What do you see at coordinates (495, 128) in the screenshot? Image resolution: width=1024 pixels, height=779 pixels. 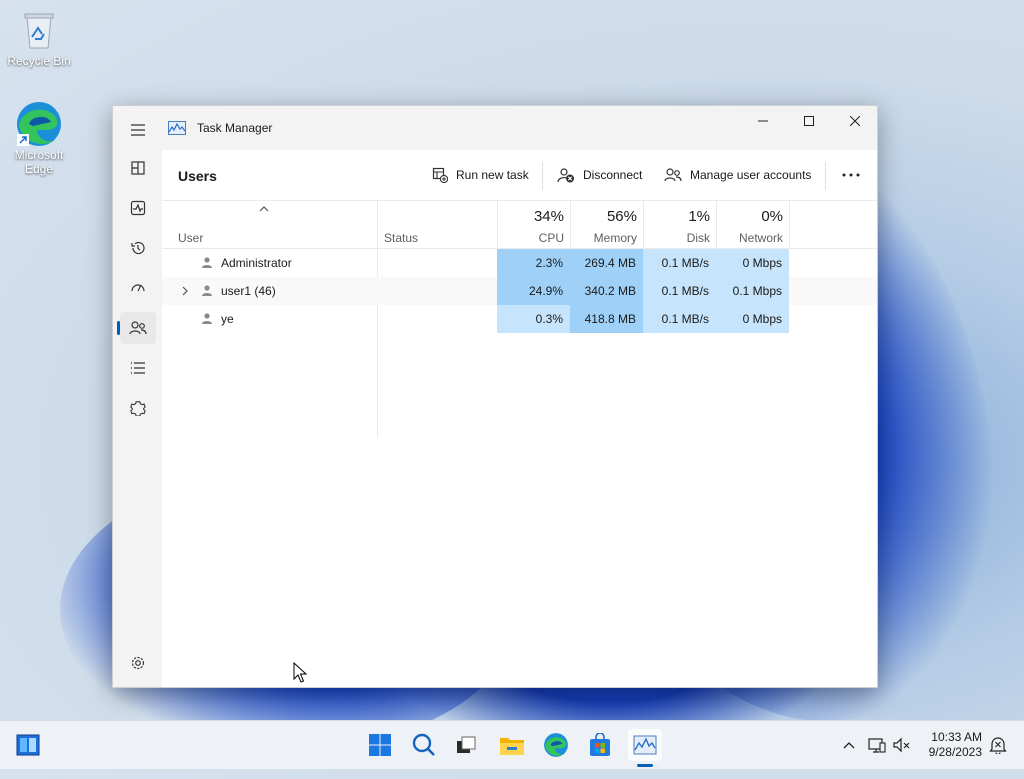 I see `title-bar: Task Manager` at bounding box center [495, 128].